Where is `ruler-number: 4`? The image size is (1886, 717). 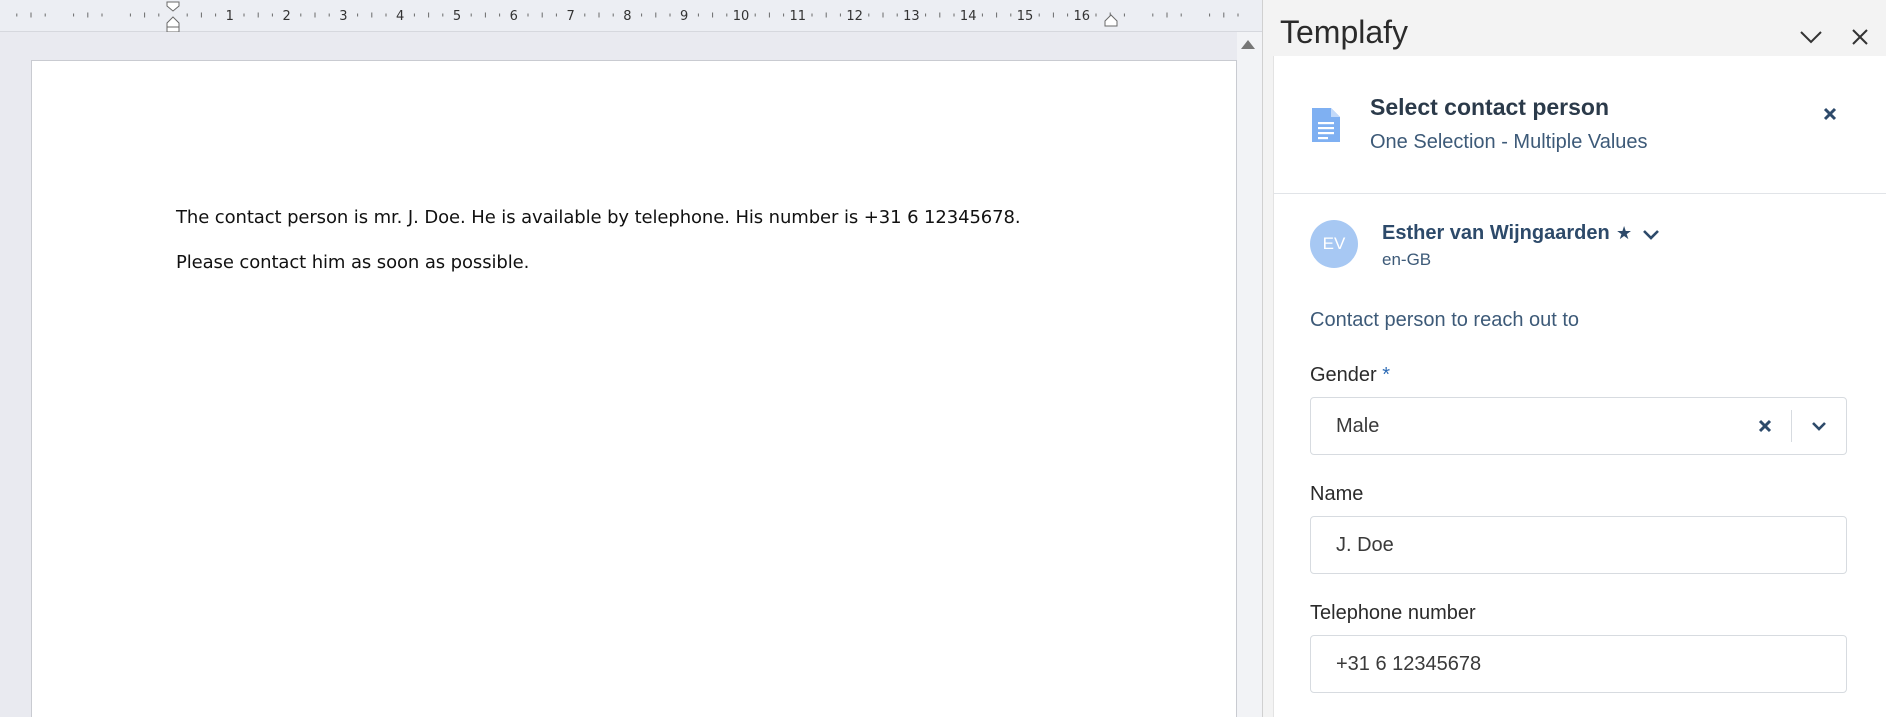 ruler-number: 4 is located at coordinates (400, 16).